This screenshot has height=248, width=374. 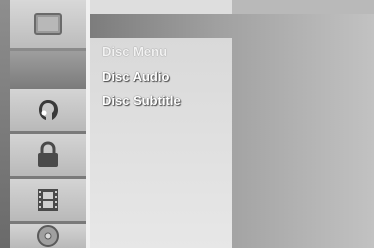 I want to click on sidebar-selection-gap, so click(x=48, y=70).